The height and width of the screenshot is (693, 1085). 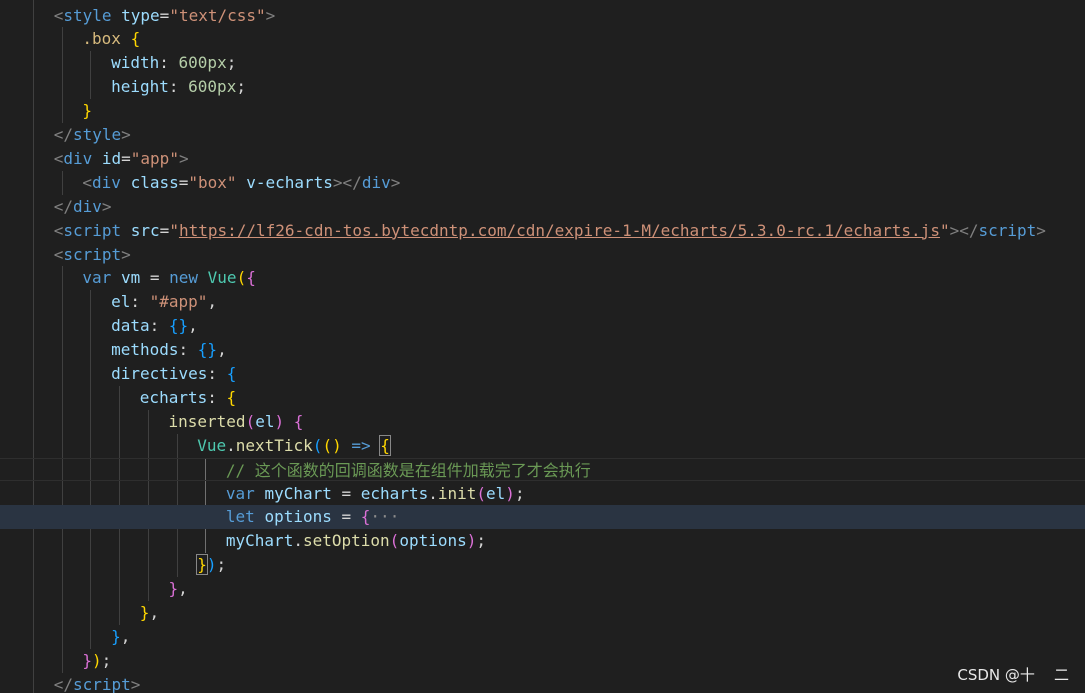 I want to click on code-token: "text/css", so click(x=217, y=15).